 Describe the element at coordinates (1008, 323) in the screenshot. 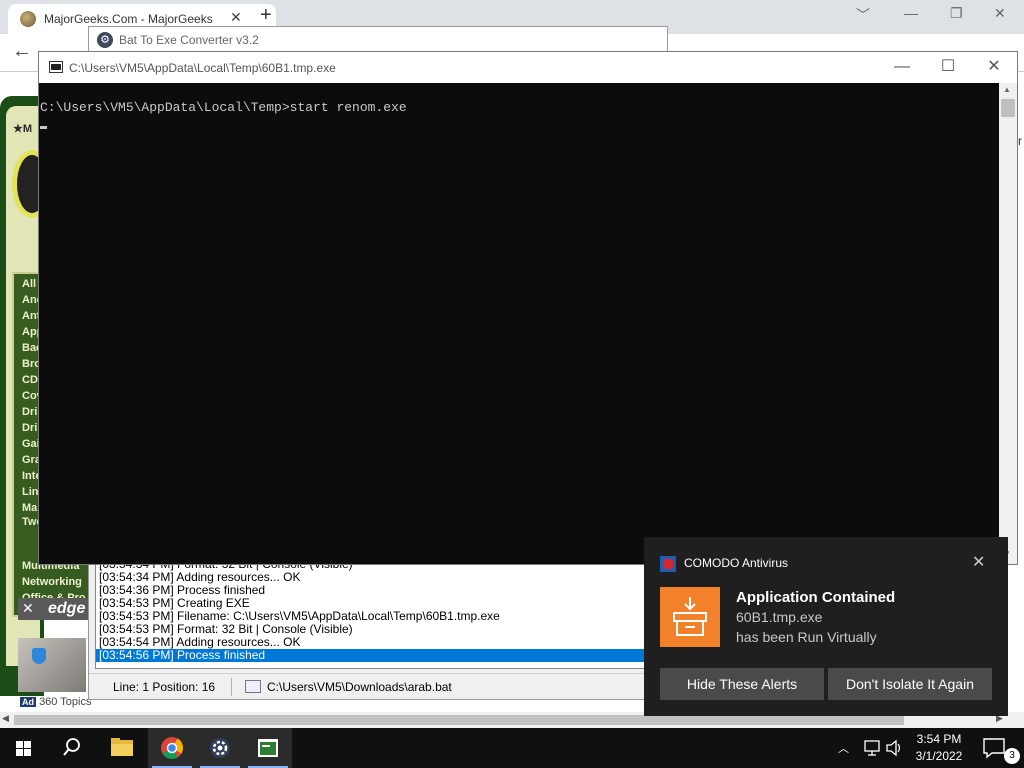

I see `console-scrollbar: ▲ ▼` at that location.